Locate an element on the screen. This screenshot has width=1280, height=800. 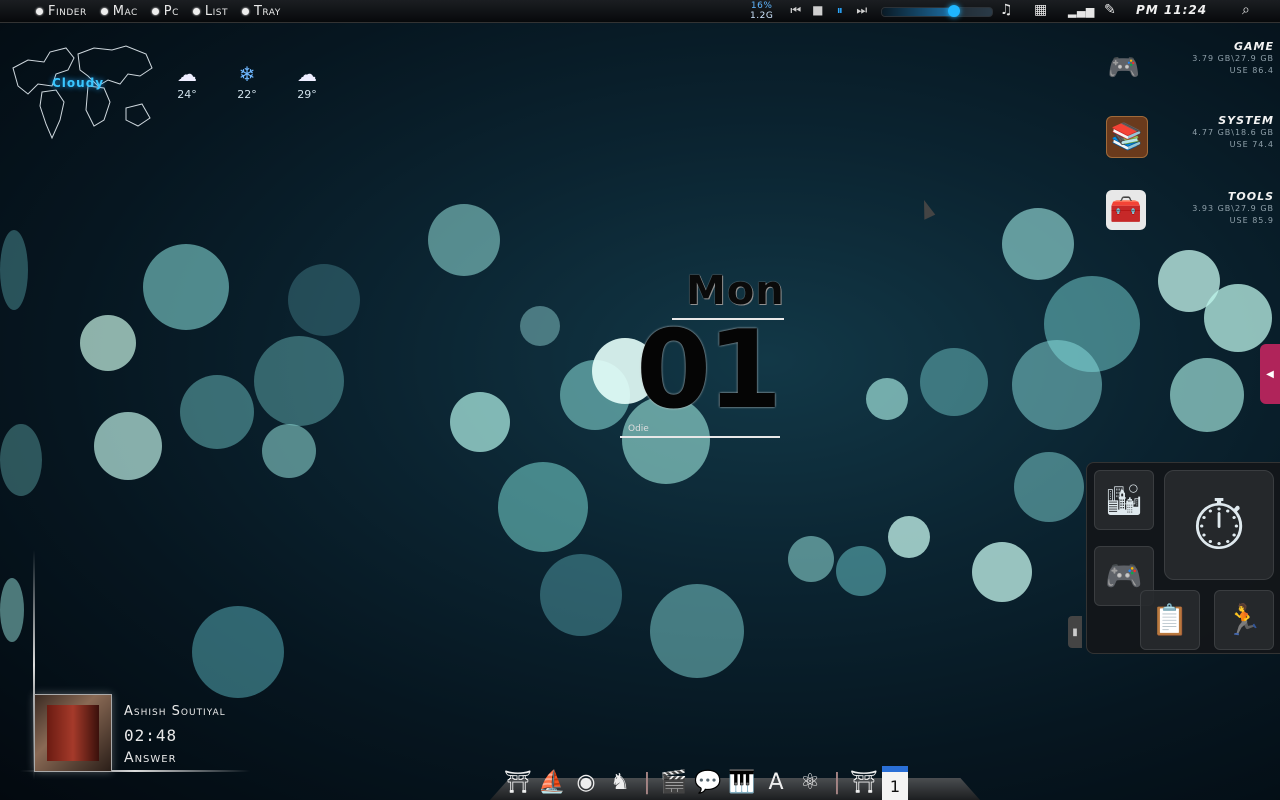
forecast-day: ☁ 24° is located at coordinates (187, 80).